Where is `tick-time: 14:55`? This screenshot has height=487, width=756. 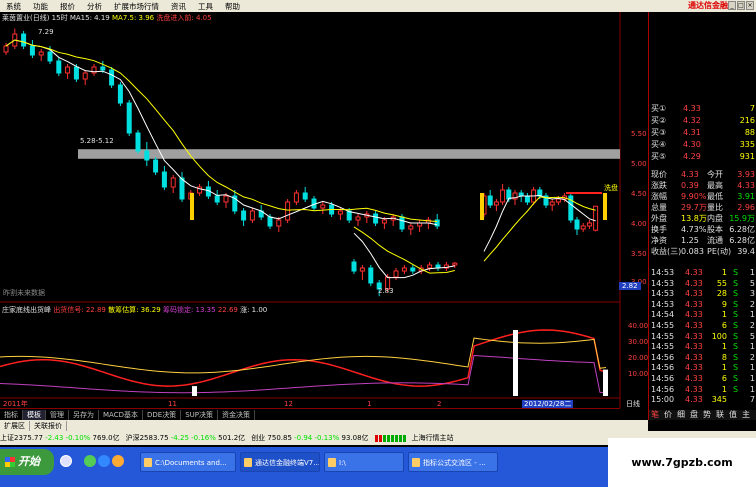
tick-time: 14:55 is located at coordinates (663, 336).